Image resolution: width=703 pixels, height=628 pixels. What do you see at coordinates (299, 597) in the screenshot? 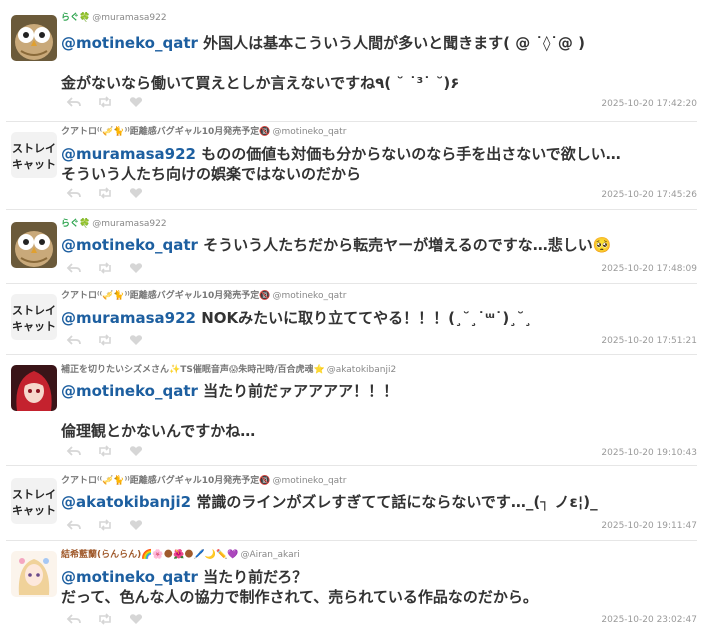
I see `tweet-text: だって、色んな人の協力で制作されて、売られている作品なのだから。` at bounding box center [299, 597].